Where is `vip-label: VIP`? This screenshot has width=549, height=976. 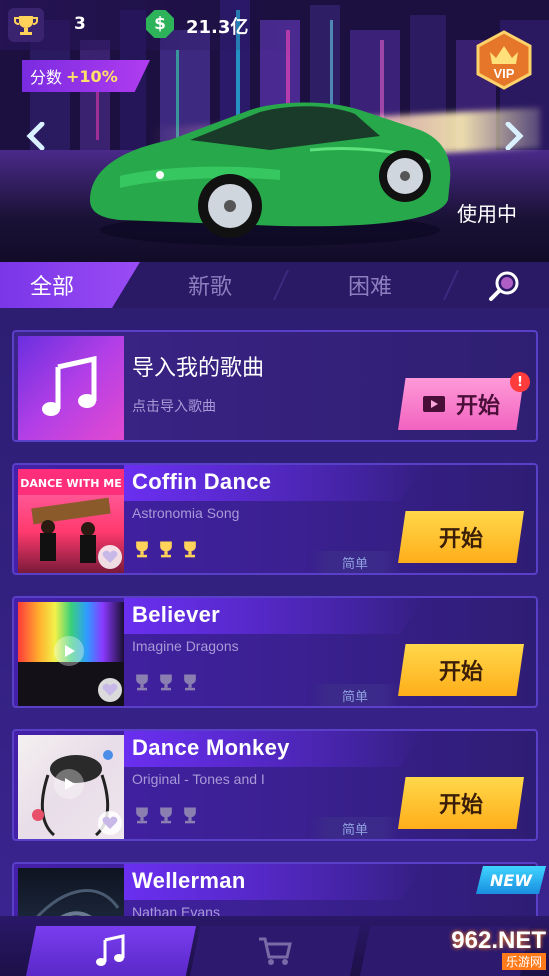
vip-label: VIP is located at coordinates (504, 73).